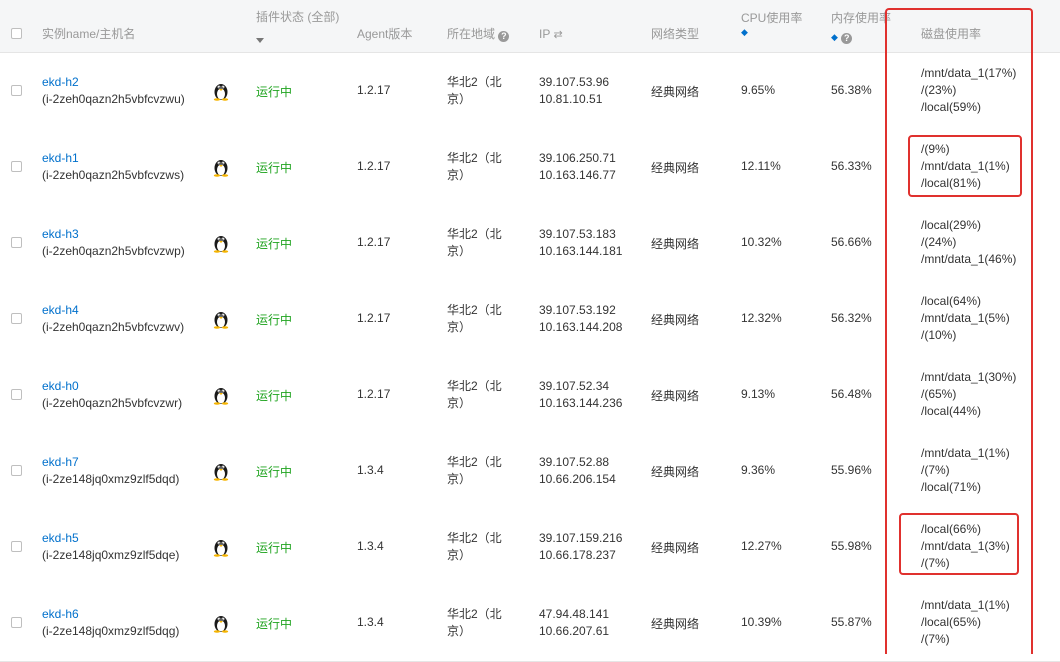 This screenshot has height=662, width=1060. I want to click on col-cpu-header: CPU使用率 ◆, so click(771, 23).